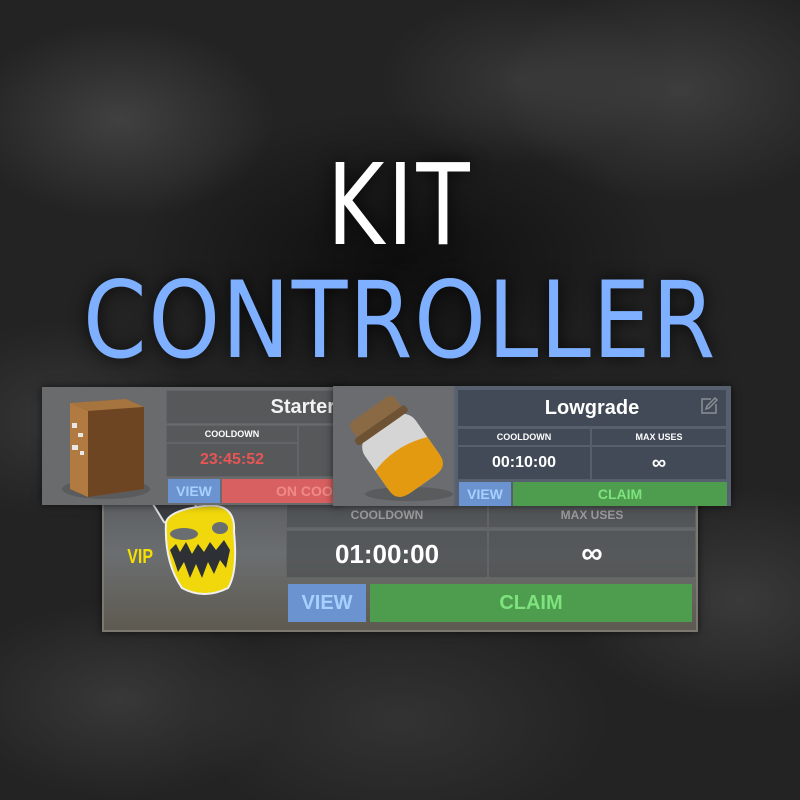 Image resolution: width=800 pixels, height=800 pixels. What do you see at coordinates (327, 603) in the screenshot?
I see `vip-view-button: VIEW` at bounding box center [327, 603].